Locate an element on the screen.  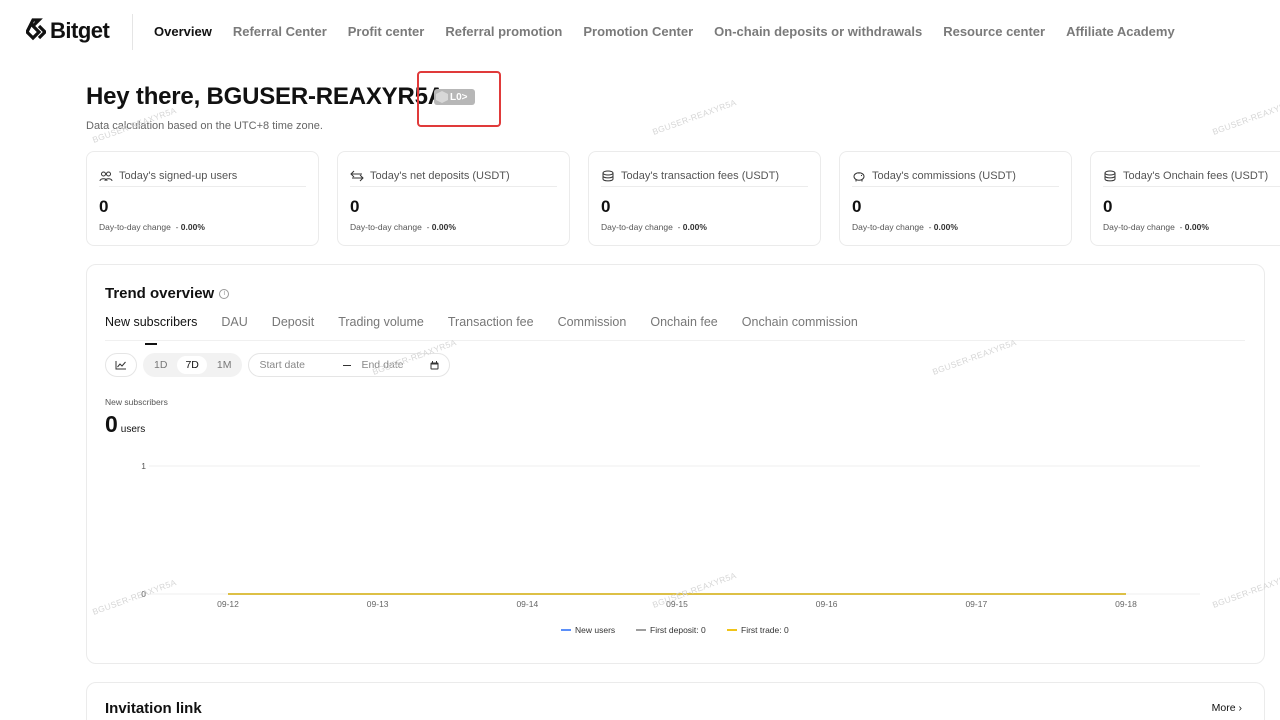
stat-card-header: Today's transaction fees (USDT) is located at coordinates (704, 176).